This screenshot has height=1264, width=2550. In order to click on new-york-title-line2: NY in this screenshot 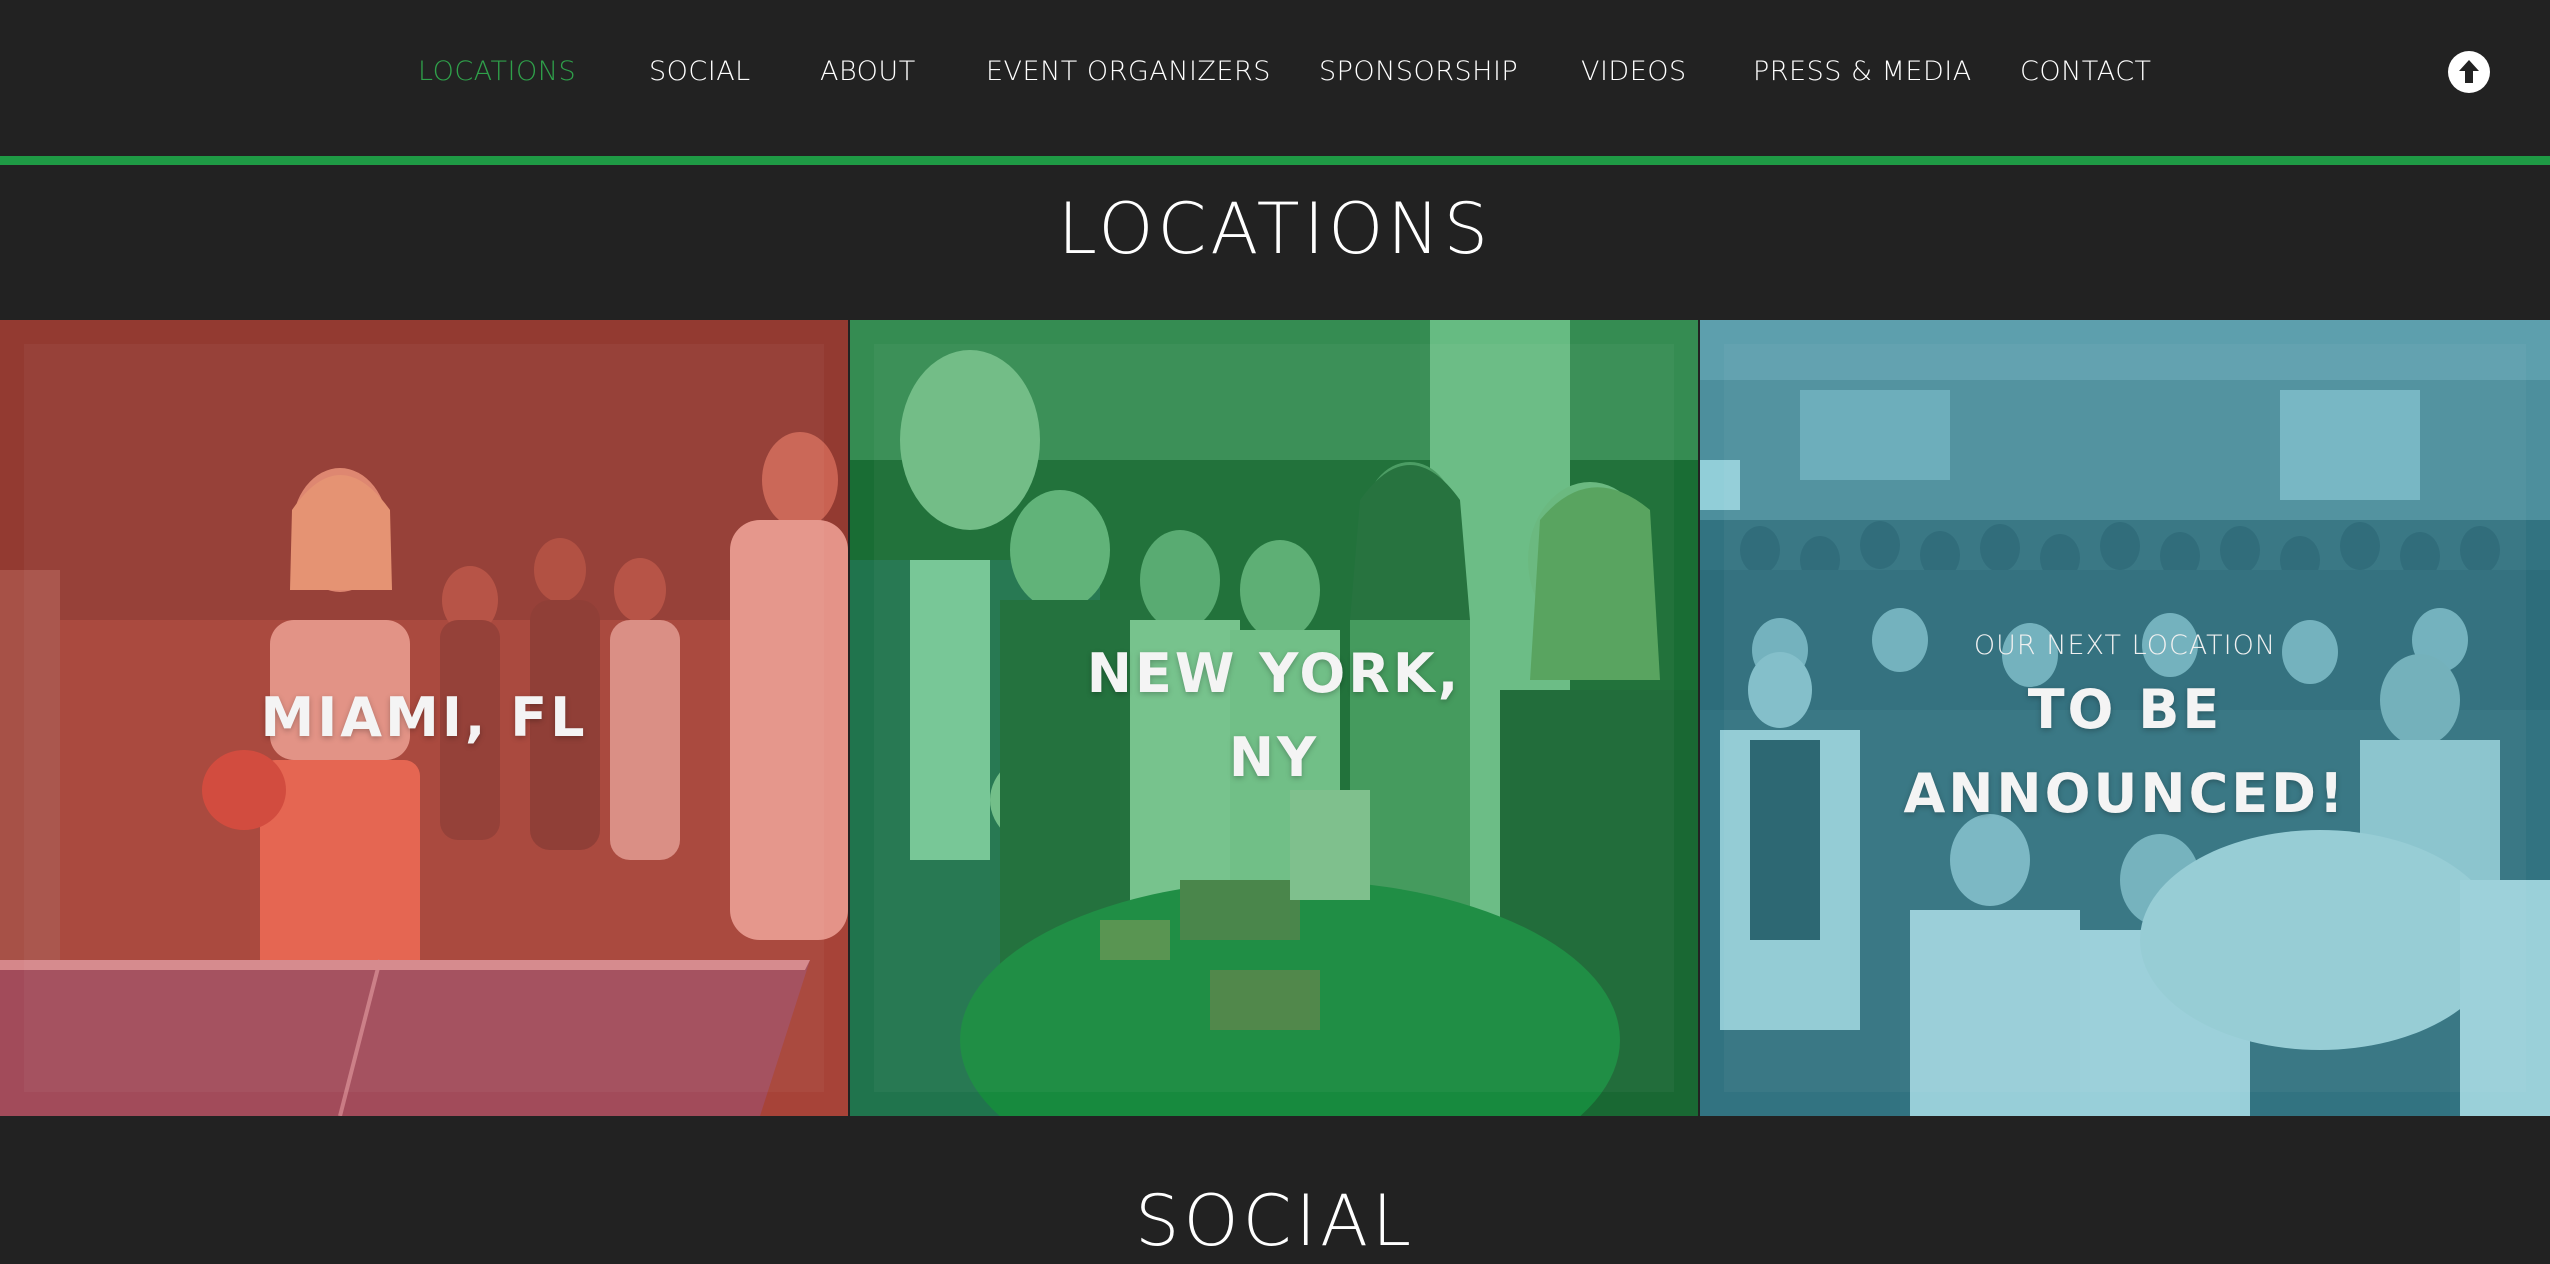, I will do `click(1274, 757)`.